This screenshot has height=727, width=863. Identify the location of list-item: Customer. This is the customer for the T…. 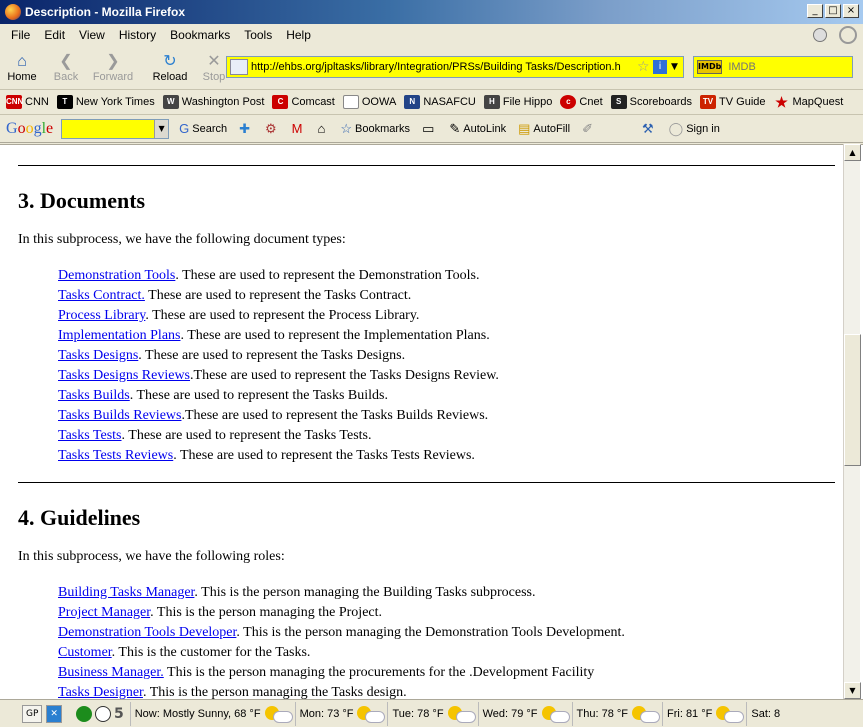
(446, 653).